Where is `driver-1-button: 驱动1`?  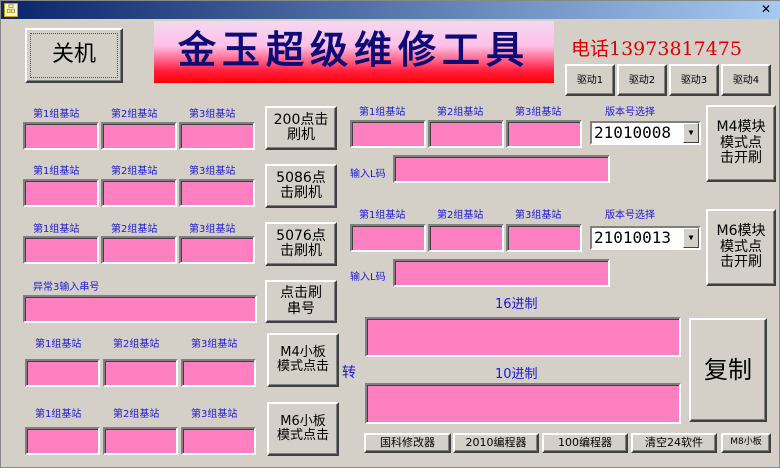 driver-1-button: 驱动1 is located at coordinates (590, 80).